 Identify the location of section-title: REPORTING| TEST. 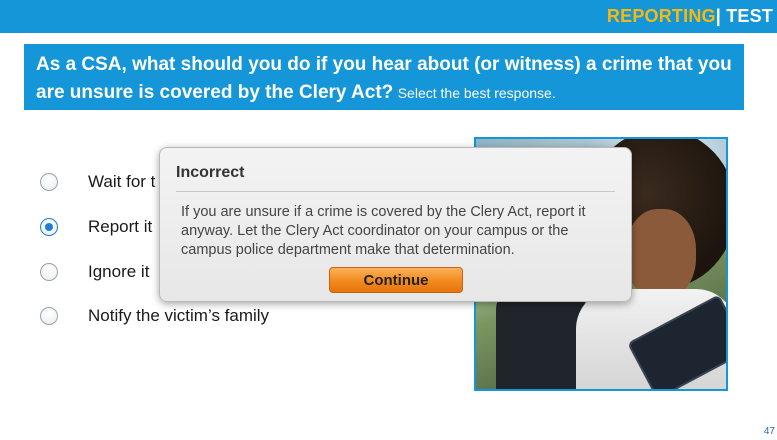
(690, 16).